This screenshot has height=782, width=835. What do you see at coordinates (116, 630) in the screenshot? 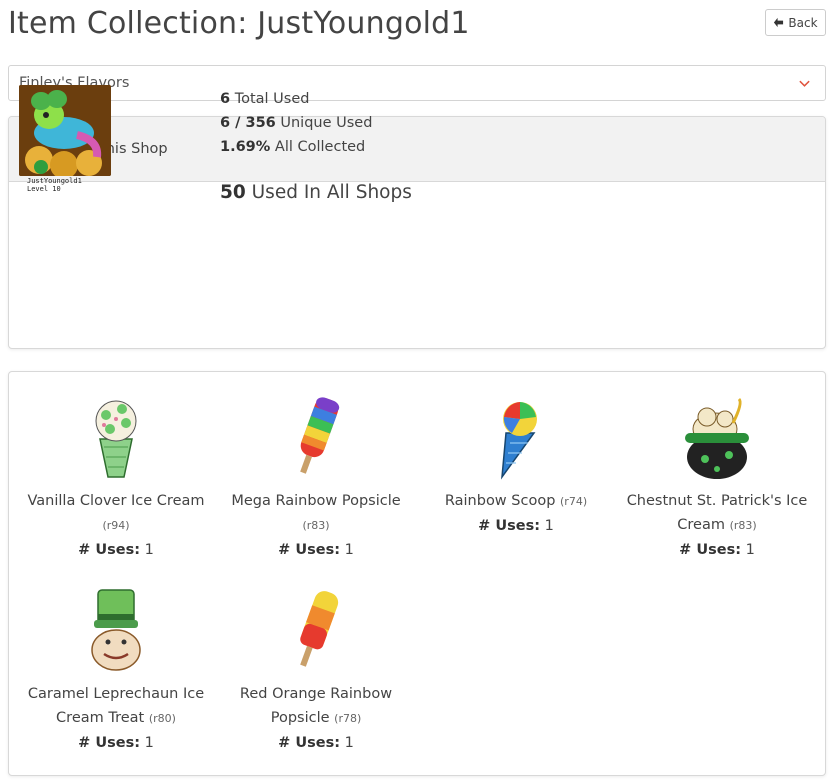
I see `leprechaun-ice-cream-icon` at bounding box center [116, 630].